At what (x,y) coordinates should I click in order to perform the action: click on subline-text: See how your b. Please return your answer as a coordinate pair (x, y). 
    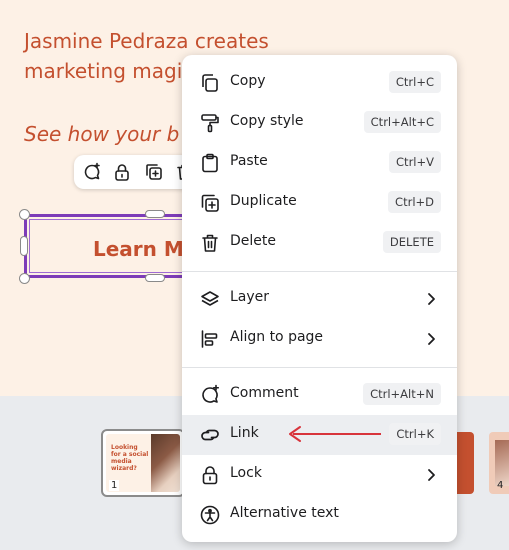
    Looking at the image, I should click on (101, 134).